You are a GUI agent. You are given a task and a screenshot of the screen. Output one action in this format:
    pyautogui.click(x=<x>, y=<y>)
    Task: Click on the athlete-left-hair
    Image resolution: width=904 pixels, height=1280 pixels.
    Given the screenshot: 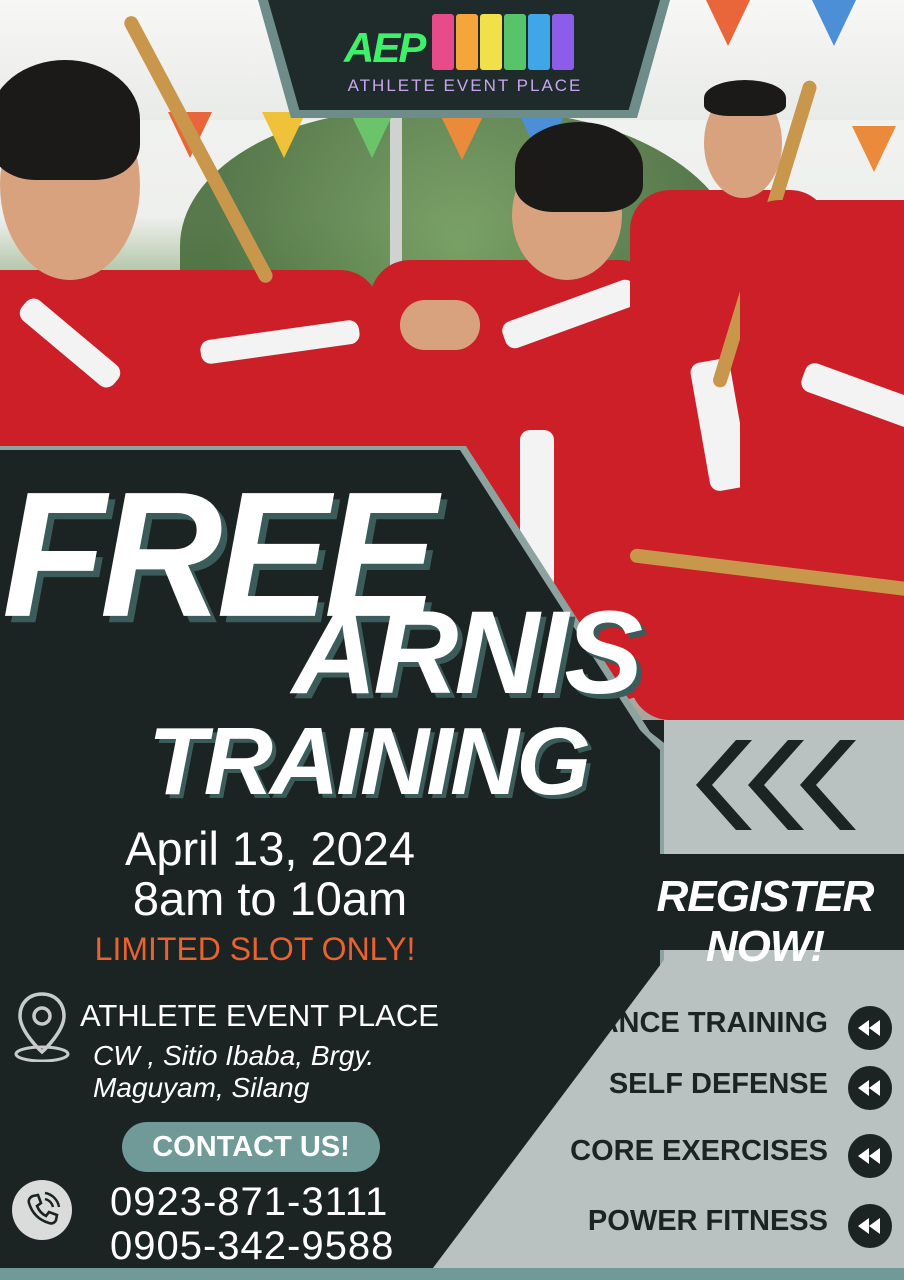 What is the action you would take?
    pyautogui.click(x=70, y=120)
    